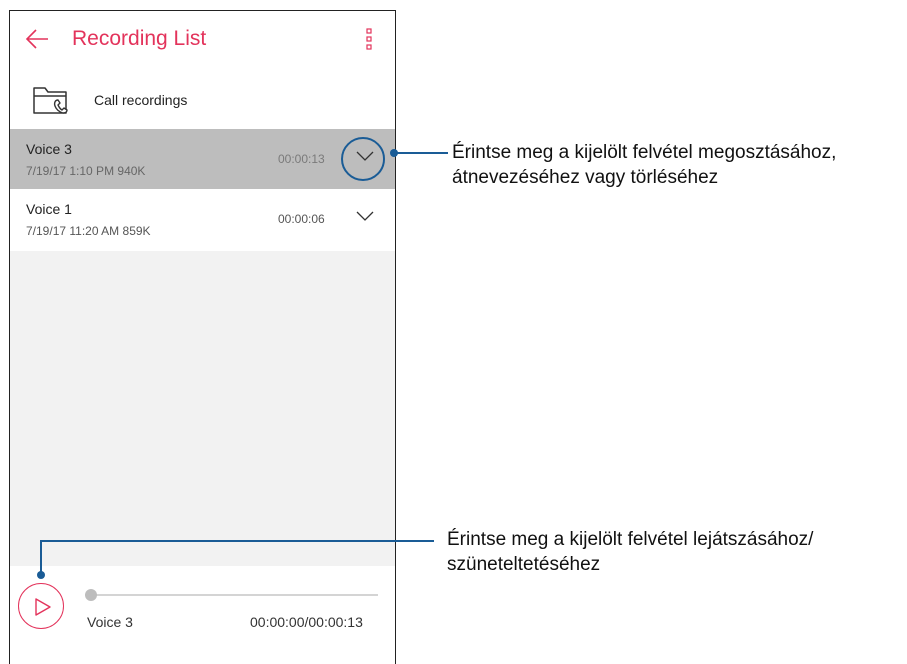 This screenshot has height=664, width=907. Describe the element at coordinates (110, 622) in the screenshot. I see `player-recording-name: Voice 3` at that location.